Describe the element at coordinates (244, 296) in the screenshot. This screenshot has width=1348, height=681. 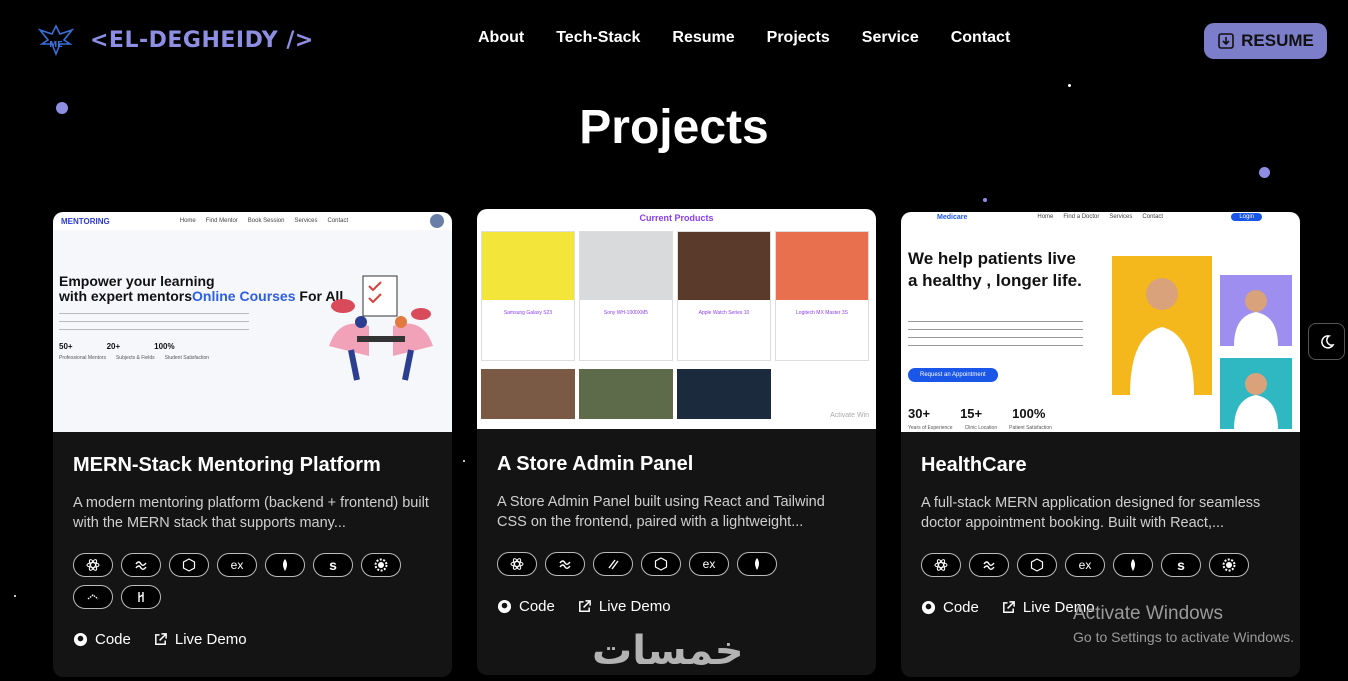
I see `preview-headline-accent: Online Courses` at that location.